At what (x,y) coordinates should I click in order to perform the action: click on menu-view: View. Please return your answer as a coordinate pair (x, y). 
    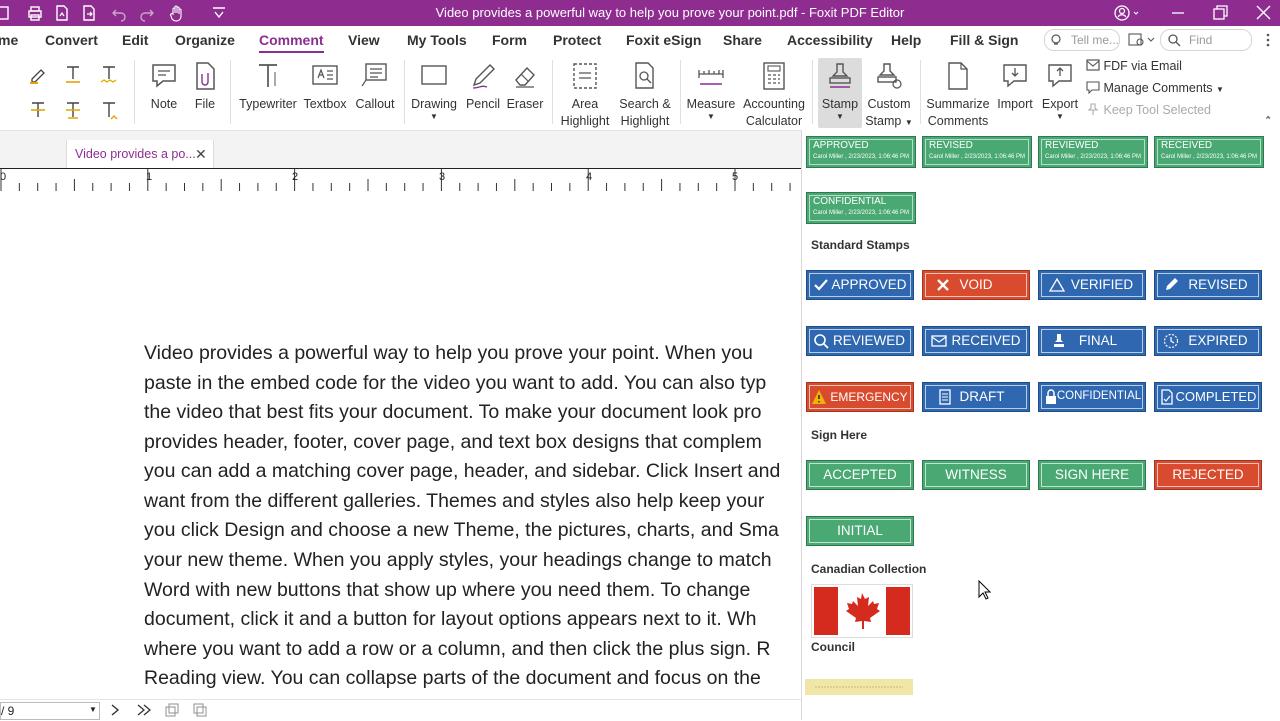
    Looking at the image, I should click on (364, 40).